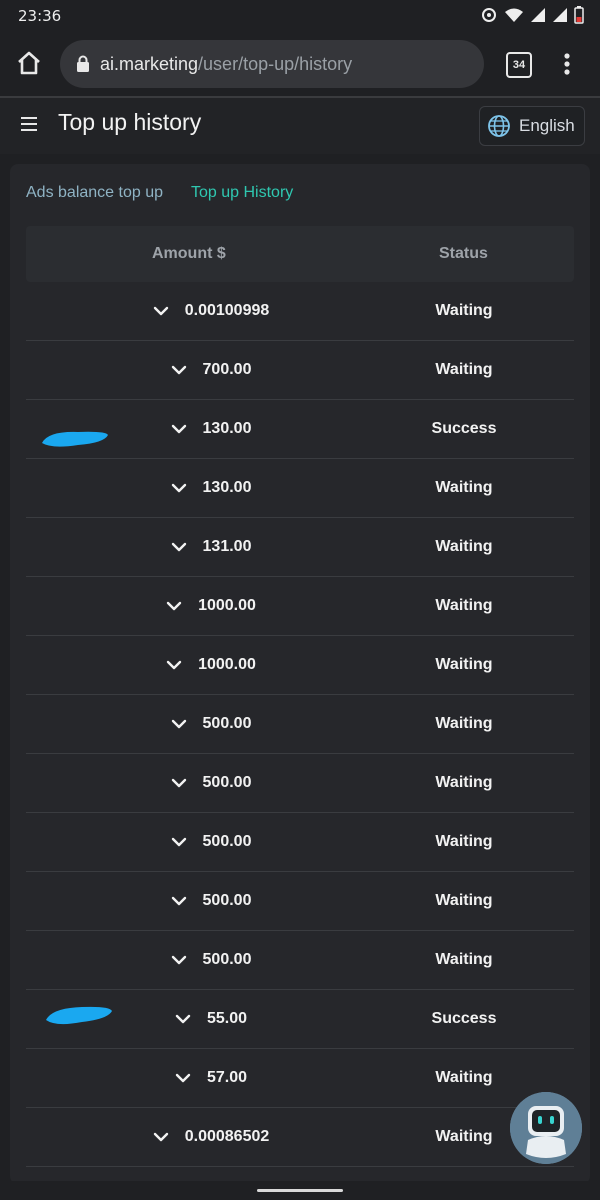  I want to click on amount-cell: 700.00, so click(211, 370).